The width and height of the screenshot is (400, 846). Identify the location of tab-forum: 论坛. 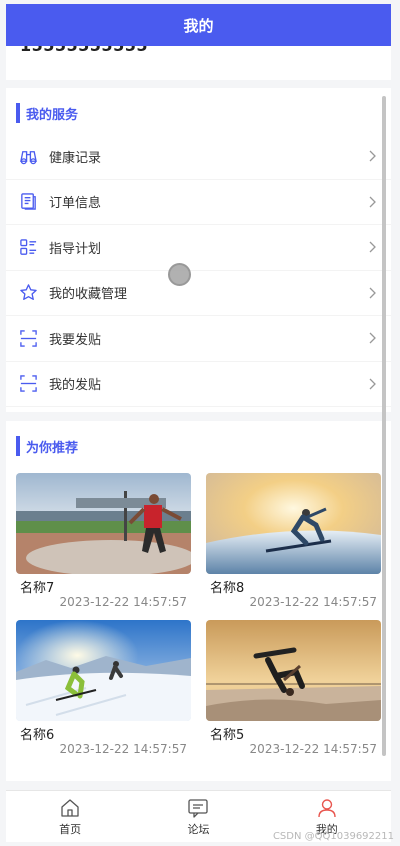
(198, 816).